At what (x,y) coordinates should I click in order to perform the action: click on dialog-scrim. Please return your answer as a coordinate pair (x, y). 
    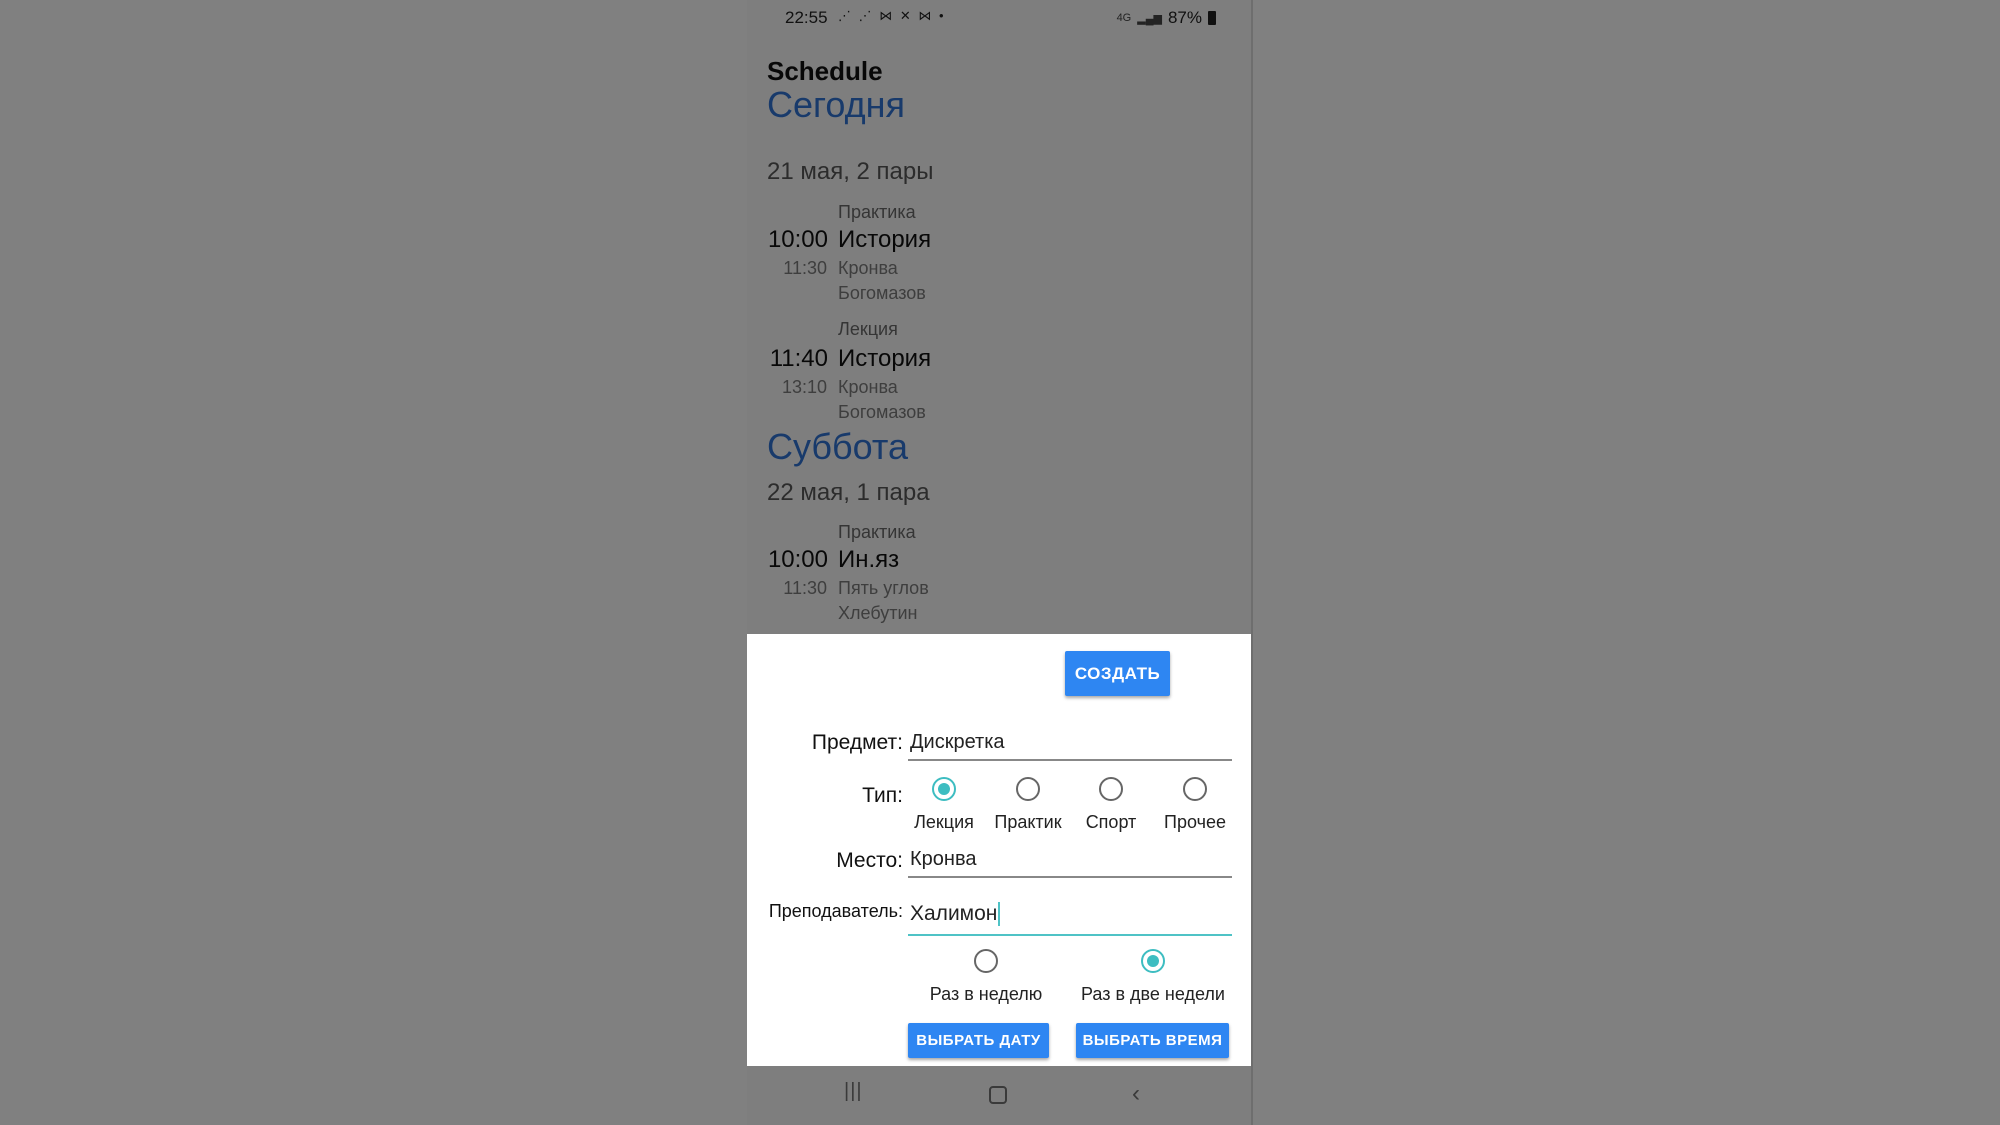
    Looking at the image, I should click on (999, 317).